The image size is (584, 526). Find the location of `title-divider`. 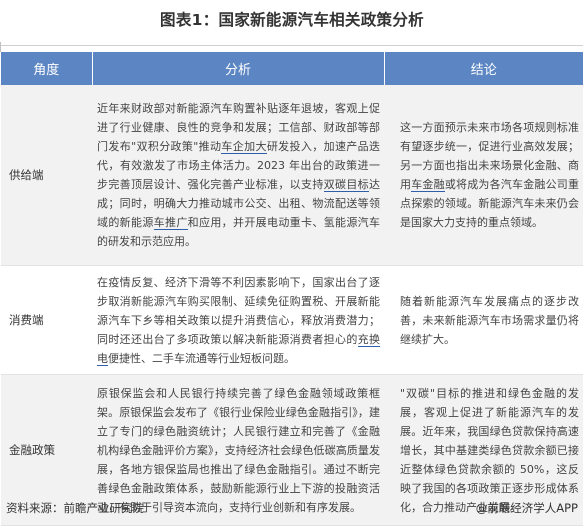

title-divider is located at coordinates (292, 45).